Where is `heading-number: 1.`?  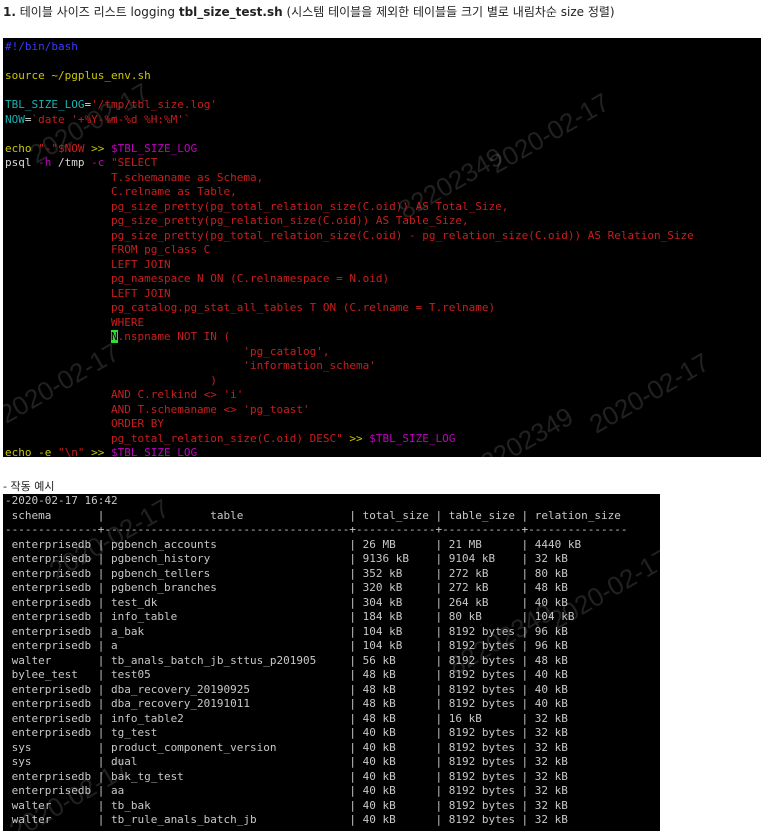
heading-number: 1. is located at coordinates (9, 12).